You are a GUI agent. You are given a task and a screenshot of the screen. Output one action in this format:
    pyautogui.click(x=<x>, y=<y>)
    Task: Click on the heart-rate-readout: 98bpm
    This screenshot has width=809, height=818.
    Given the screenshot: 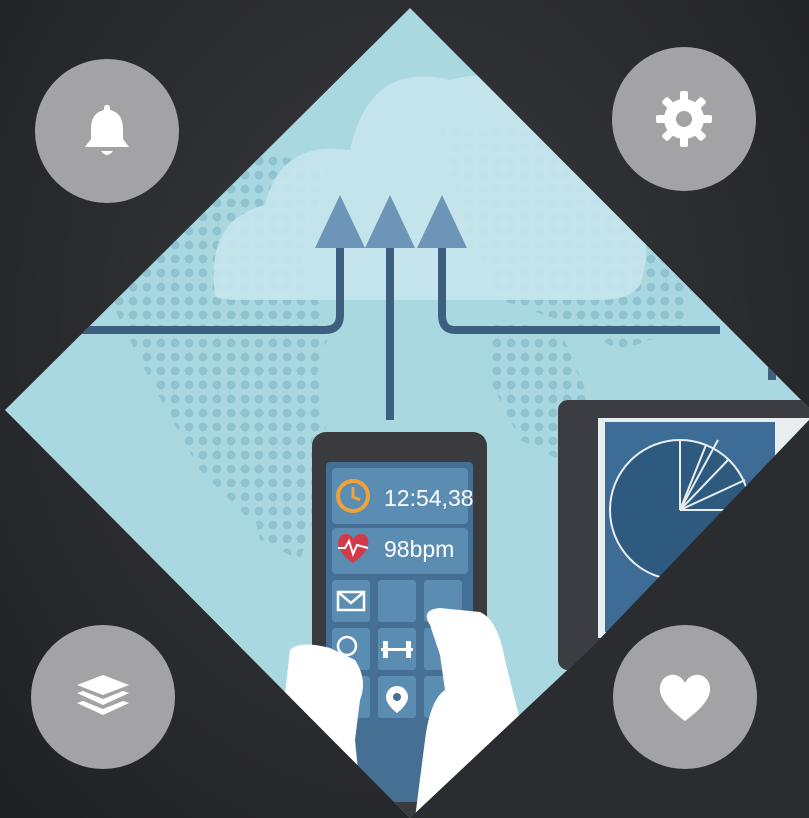 What is the action you would take?
    pyautogui.click(x=419, y=549)
    